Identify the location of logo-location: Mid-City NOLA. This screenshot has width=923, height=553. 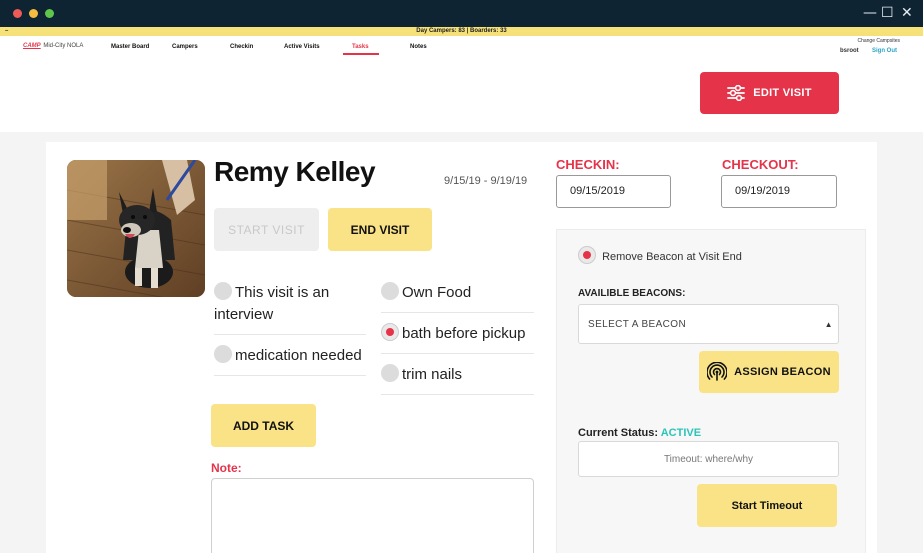
(63, 46).